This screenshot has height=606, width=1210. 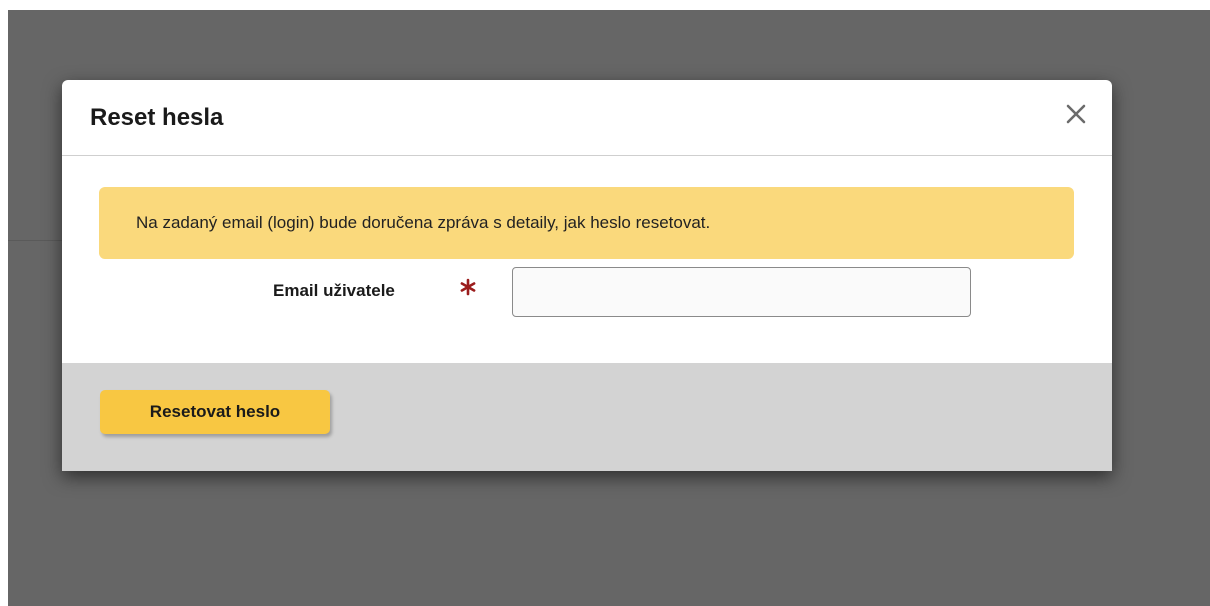 I want to click on required-indicator, so click(x=468, y=287).